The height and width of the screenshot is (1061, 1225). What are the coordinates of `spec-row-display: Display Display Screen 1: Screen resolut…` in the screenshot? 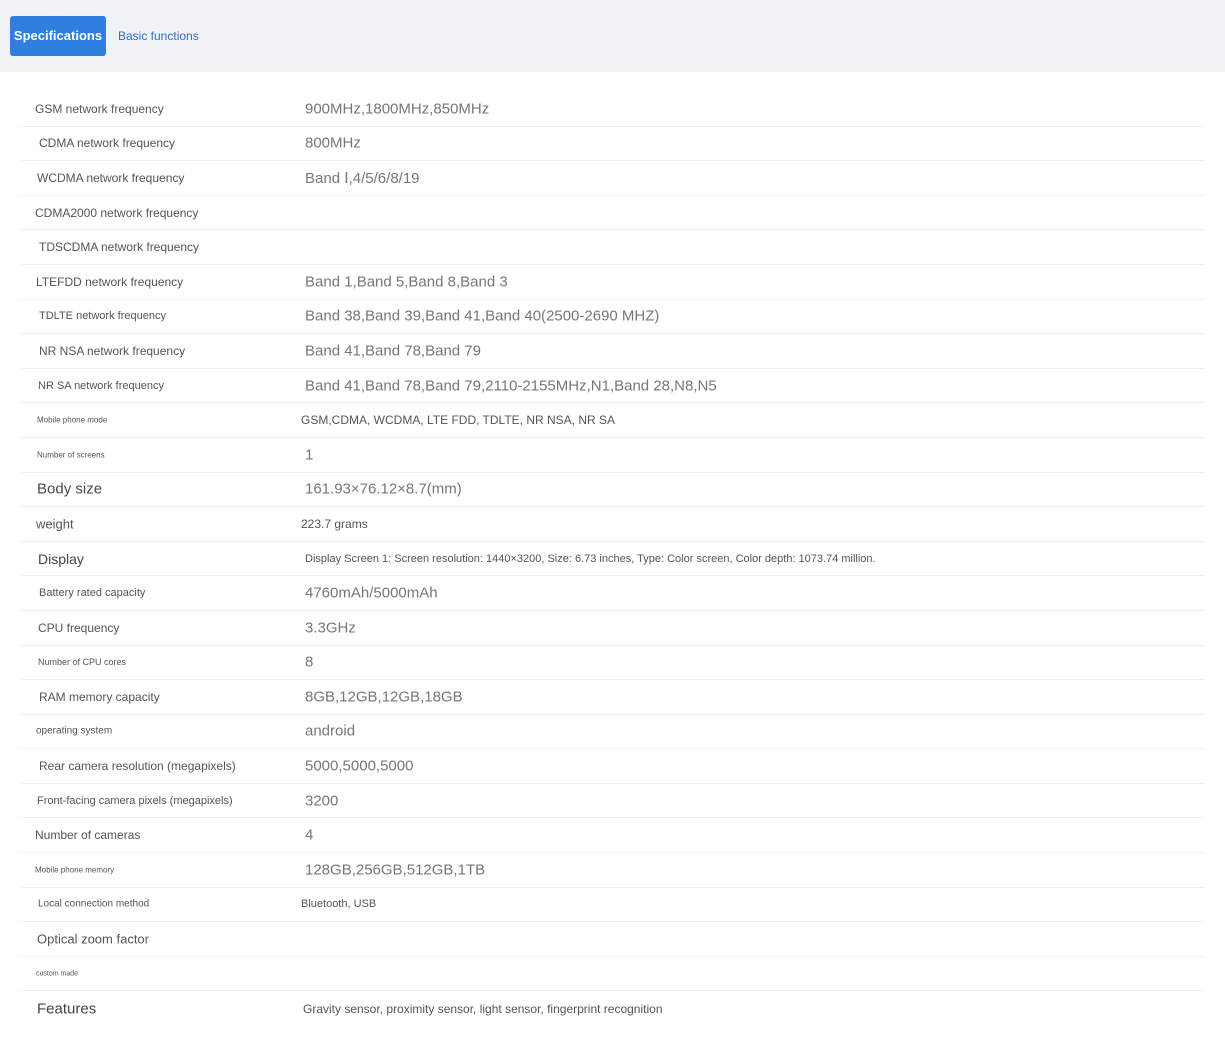 It's located at (612, 559).